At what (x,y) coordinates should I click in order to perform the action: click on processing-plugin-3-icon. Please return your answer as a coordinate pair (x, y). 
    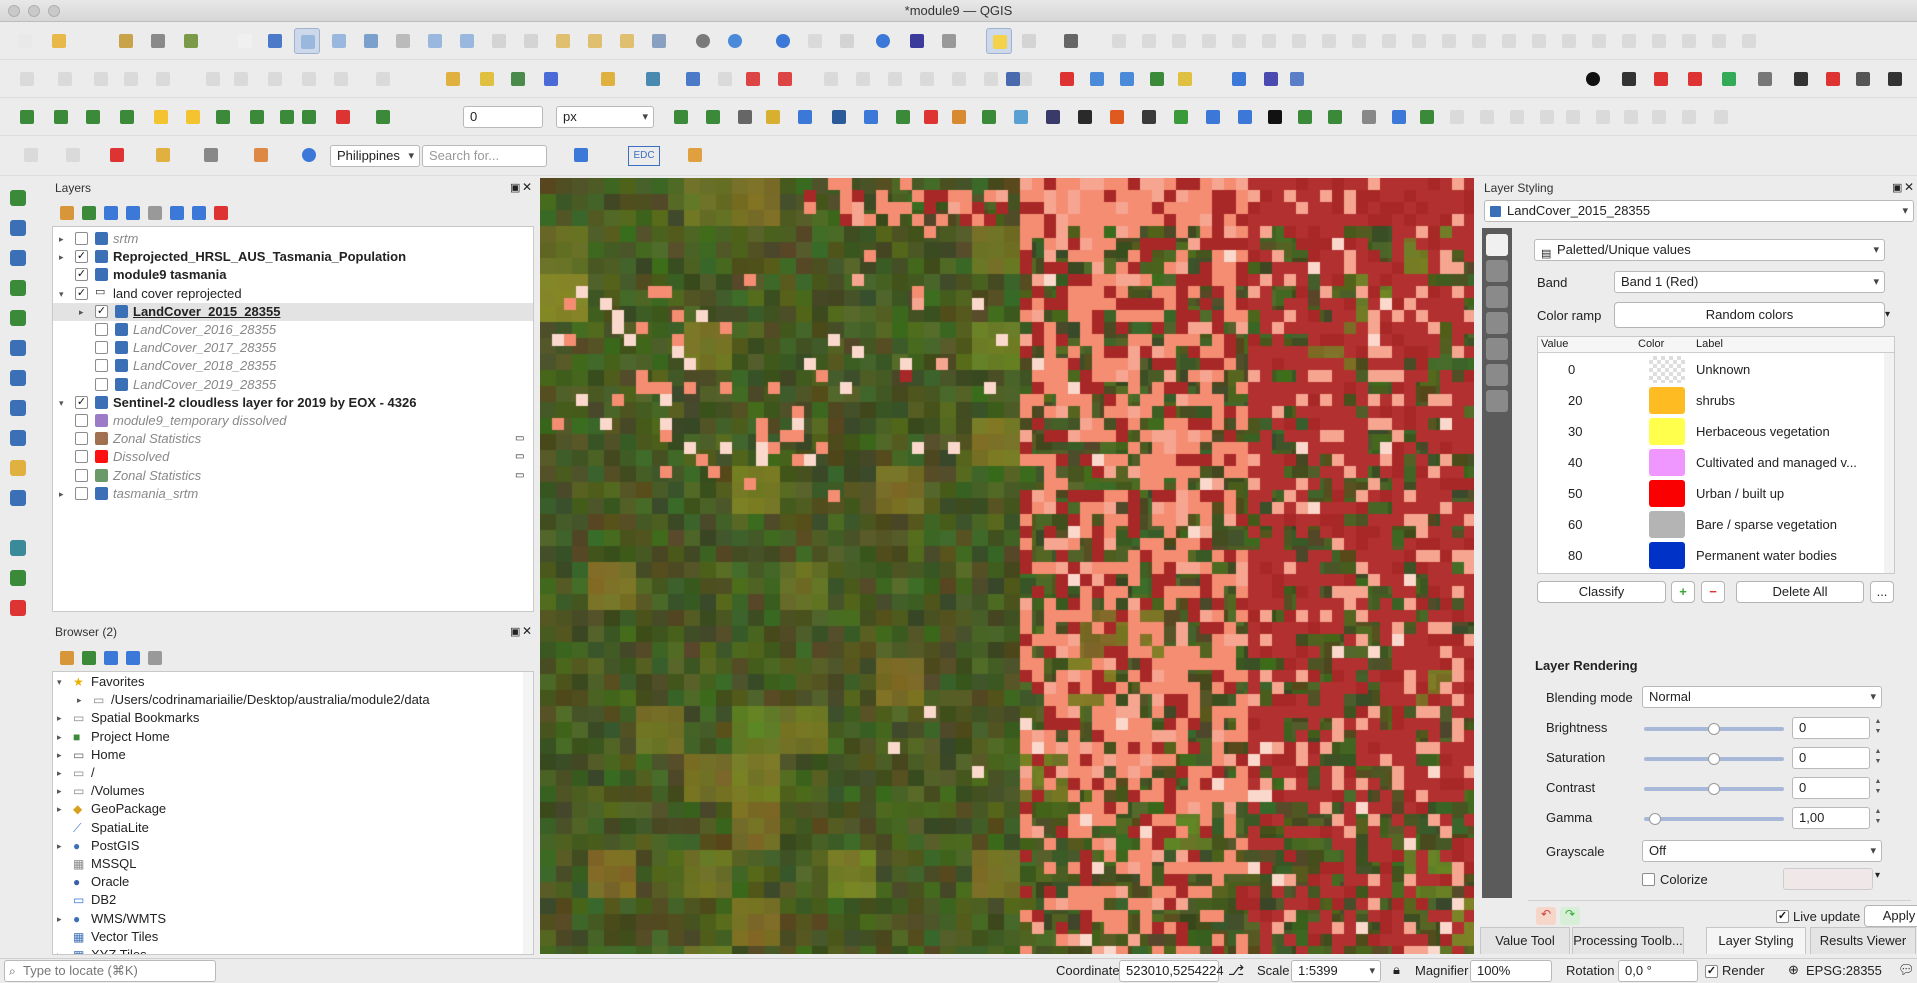
    Looking at the image, I should click on (745, 117).